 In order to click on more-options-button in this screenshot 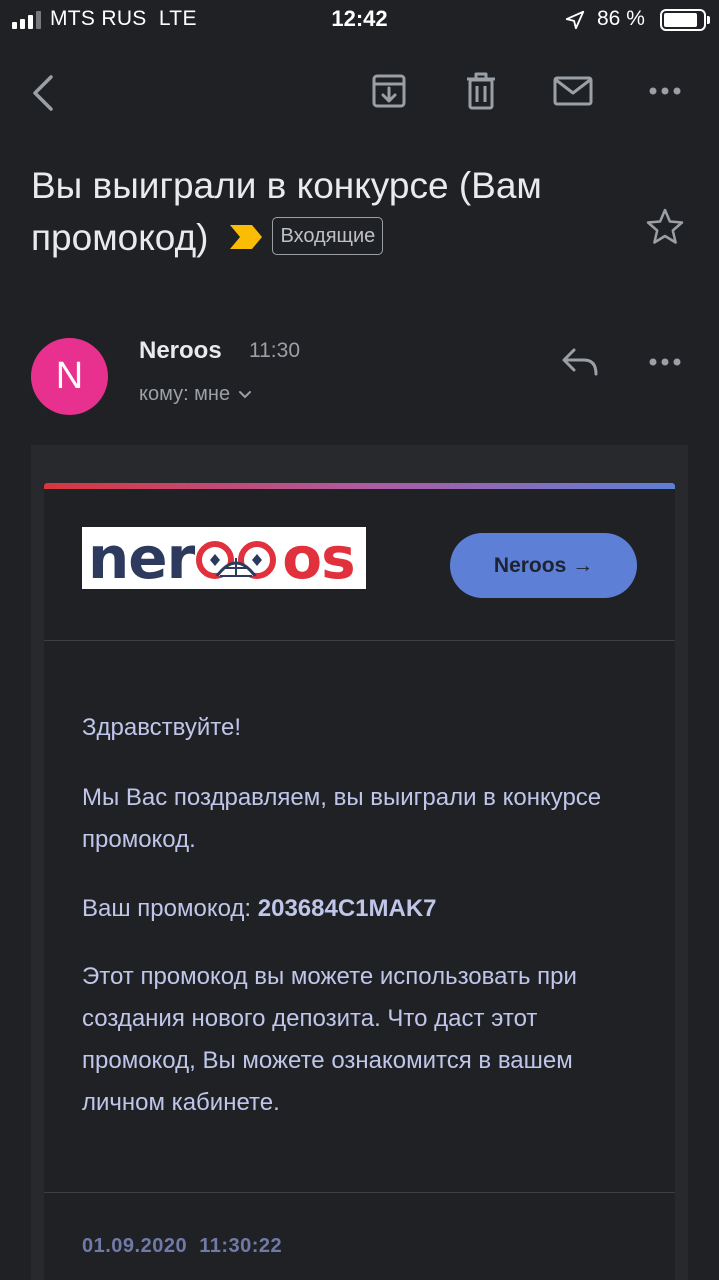, I will do `click(665, 91)`.